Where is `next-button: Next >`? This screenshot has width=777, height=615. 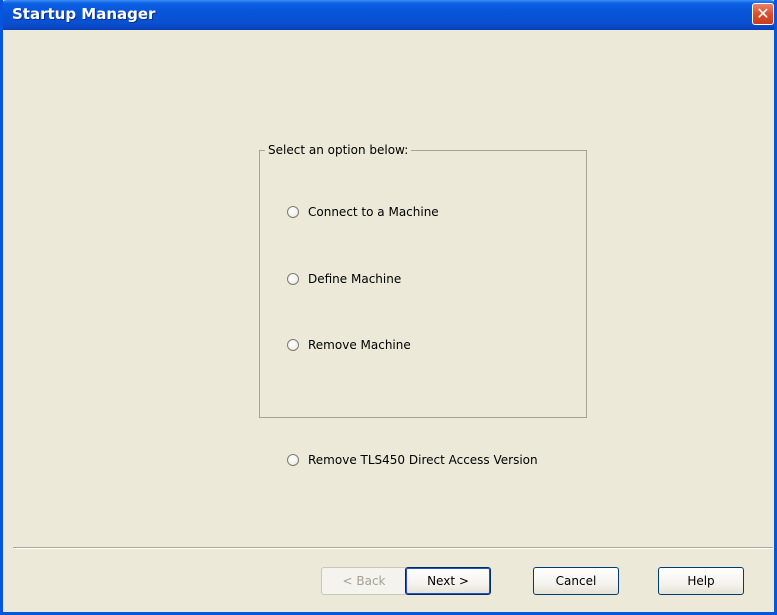
next-button: Next > is located at coordinates (448, 581).